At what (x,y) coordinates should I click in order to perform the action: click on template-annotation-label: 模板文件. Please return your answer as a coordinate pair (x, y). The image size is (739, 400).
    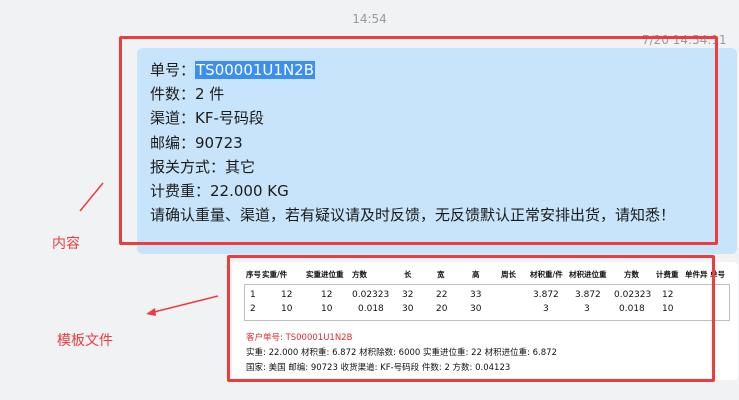
    Looking at the image, I should click on (85, 341).